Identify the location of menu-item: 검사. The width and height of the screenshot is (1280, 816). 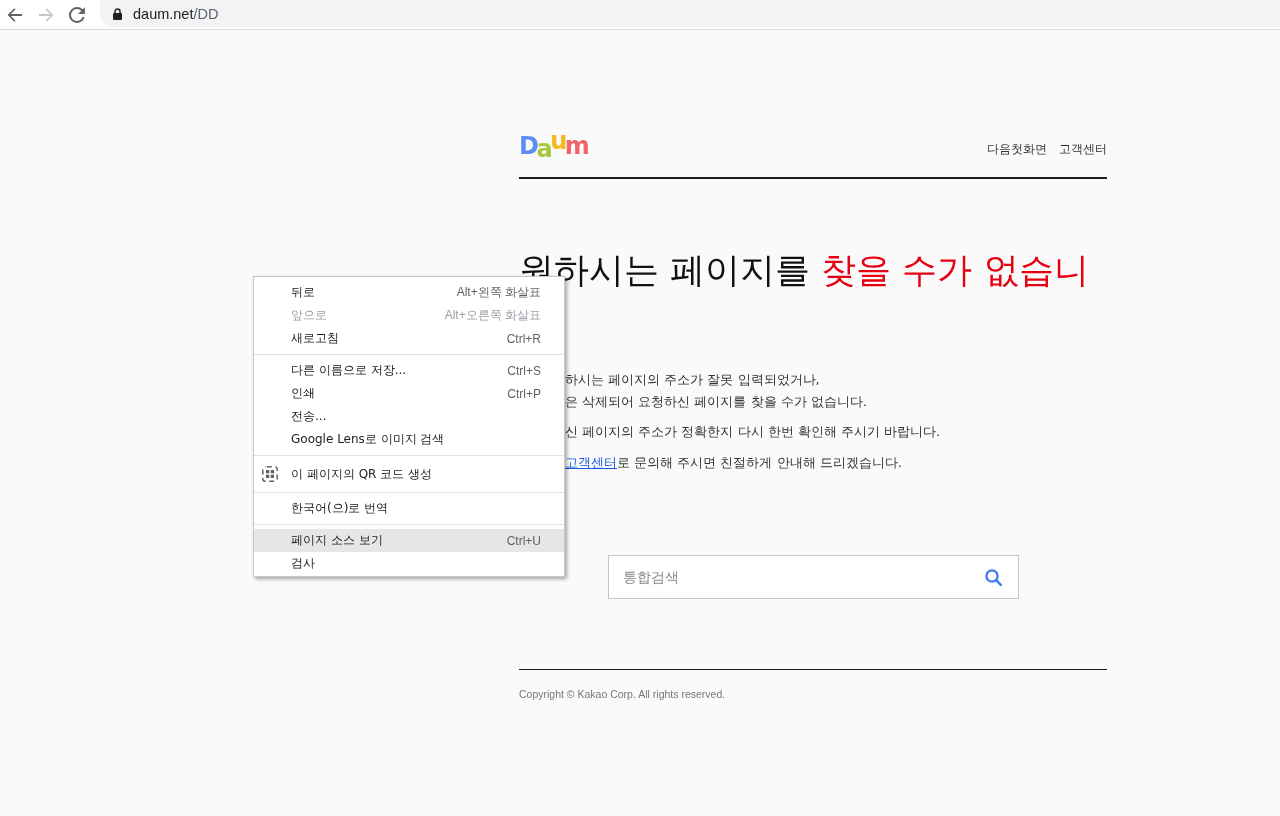
(409, 563).